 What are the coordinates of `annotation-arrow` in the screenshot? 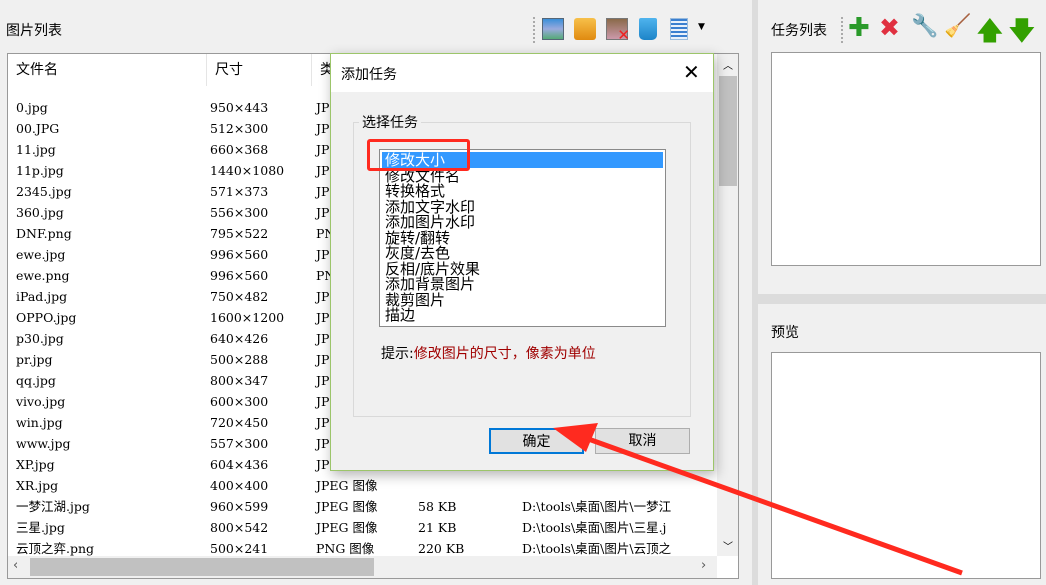 It's located at (758, 499).